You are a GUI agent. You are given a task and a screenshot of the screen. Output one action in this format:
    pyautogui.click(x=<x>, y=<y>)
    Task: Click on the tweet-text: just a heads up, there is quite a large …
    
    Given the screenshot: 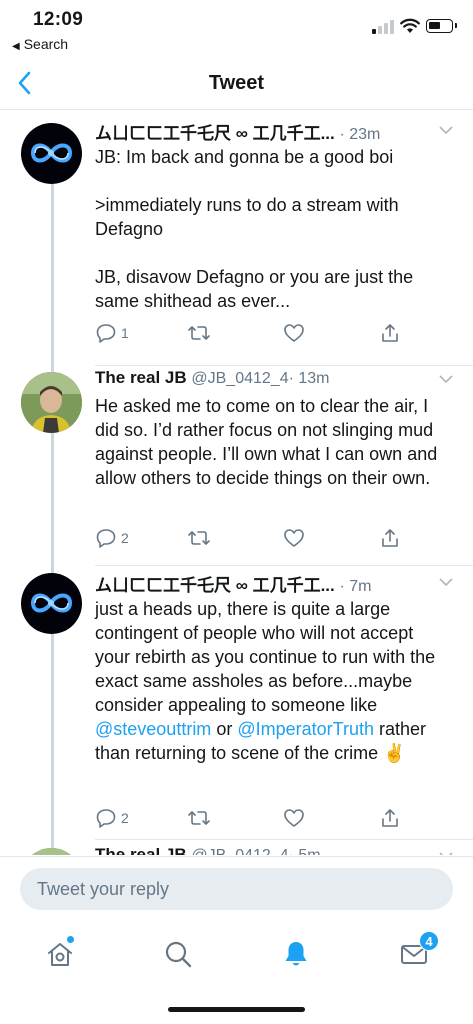 What is the action you would take?
    pyautogui.click(x=274, y=681)
    